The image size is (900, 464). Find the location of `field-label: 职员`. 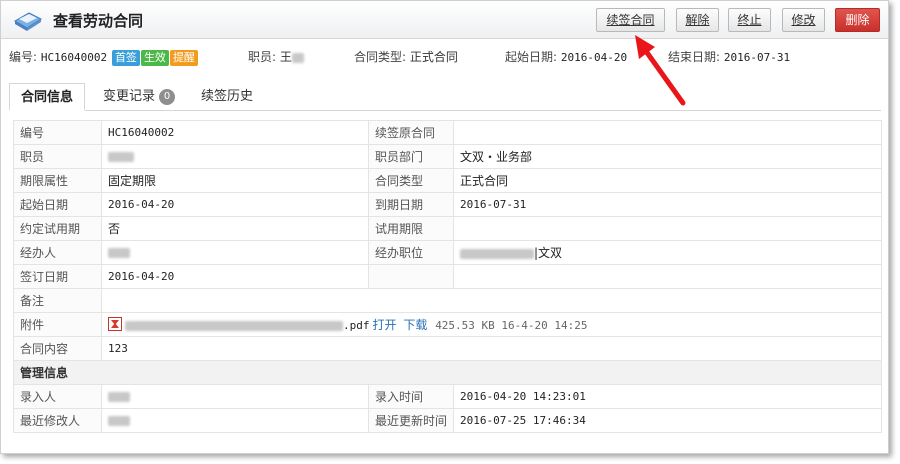

field-label: 职员 is located at coordinates (57, 156).